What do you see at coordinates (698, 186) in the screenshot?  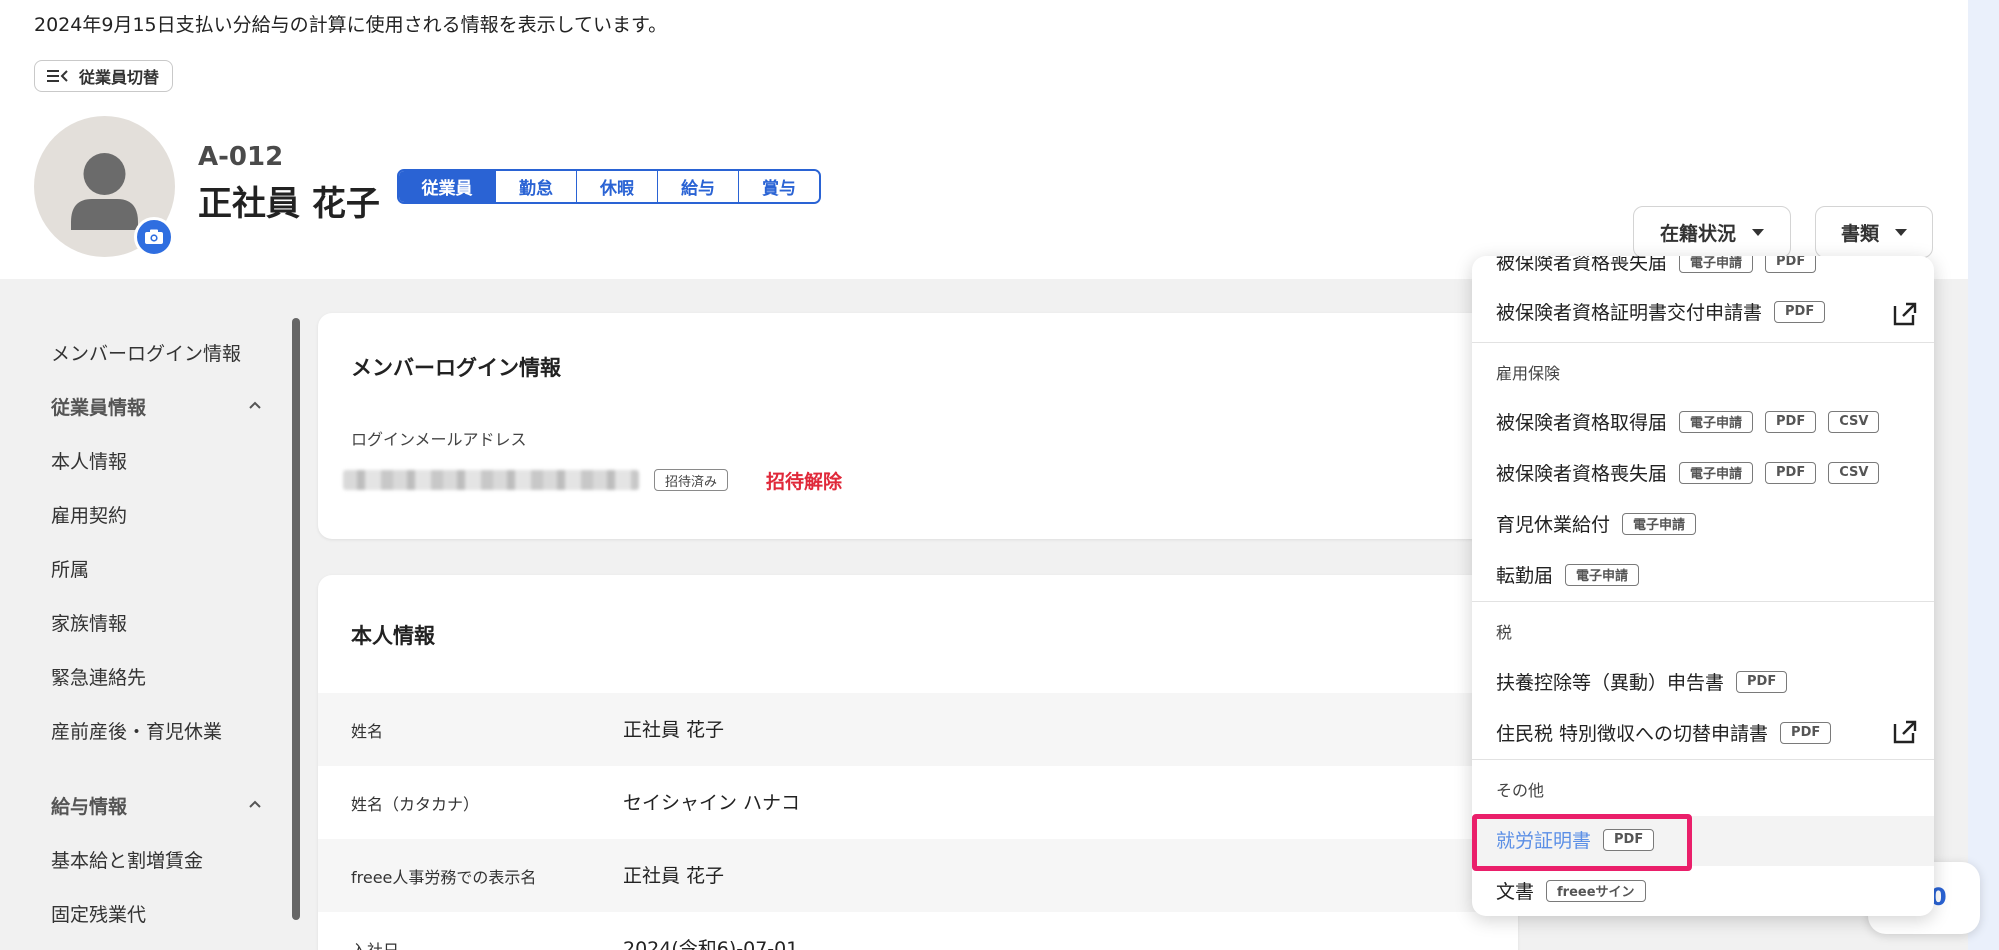 I see `tab-salary: 給与` at bounding box center [698, 186].